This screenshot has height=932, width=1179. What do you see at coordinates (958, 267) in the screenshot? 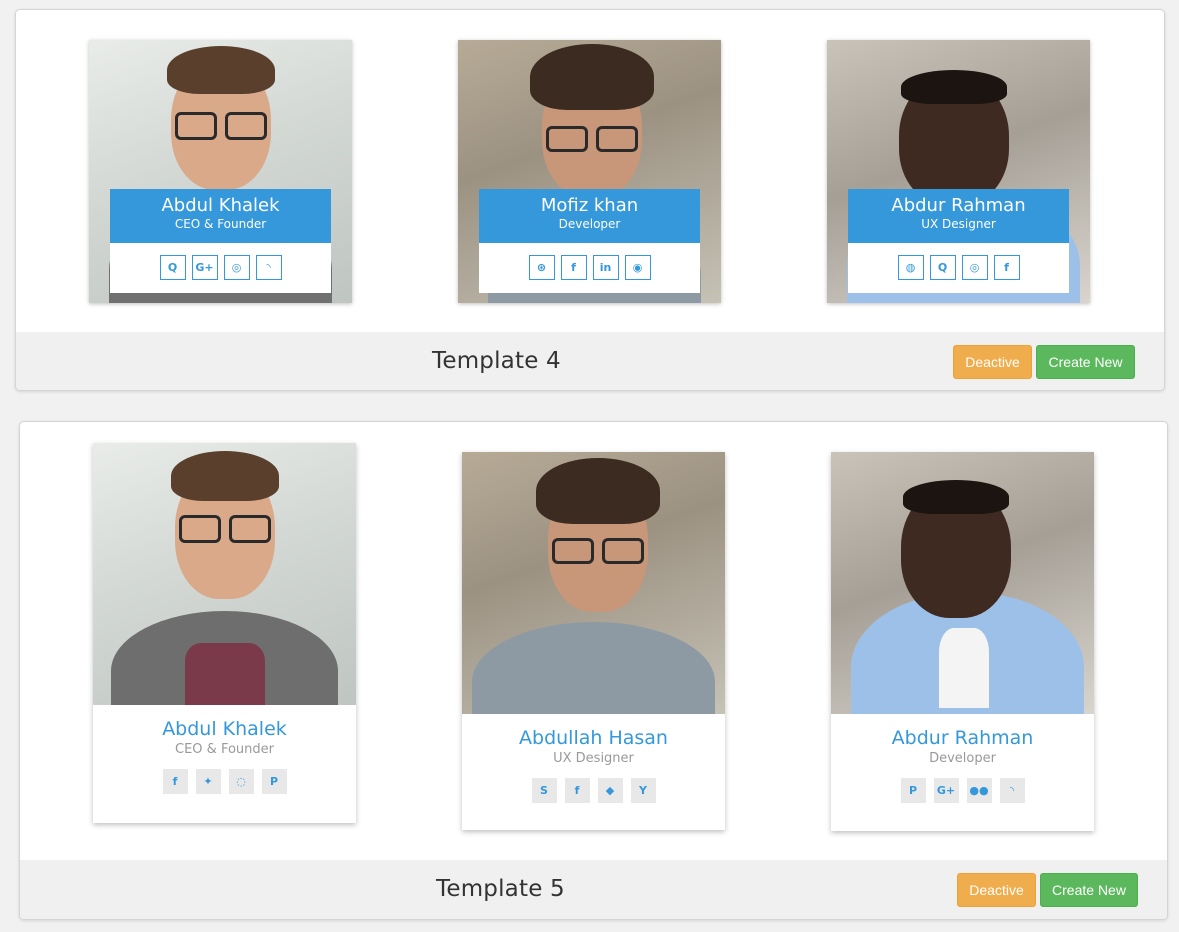
I see `social-icons: ◍ Q ◎ f` at bounding box center [958, 267].